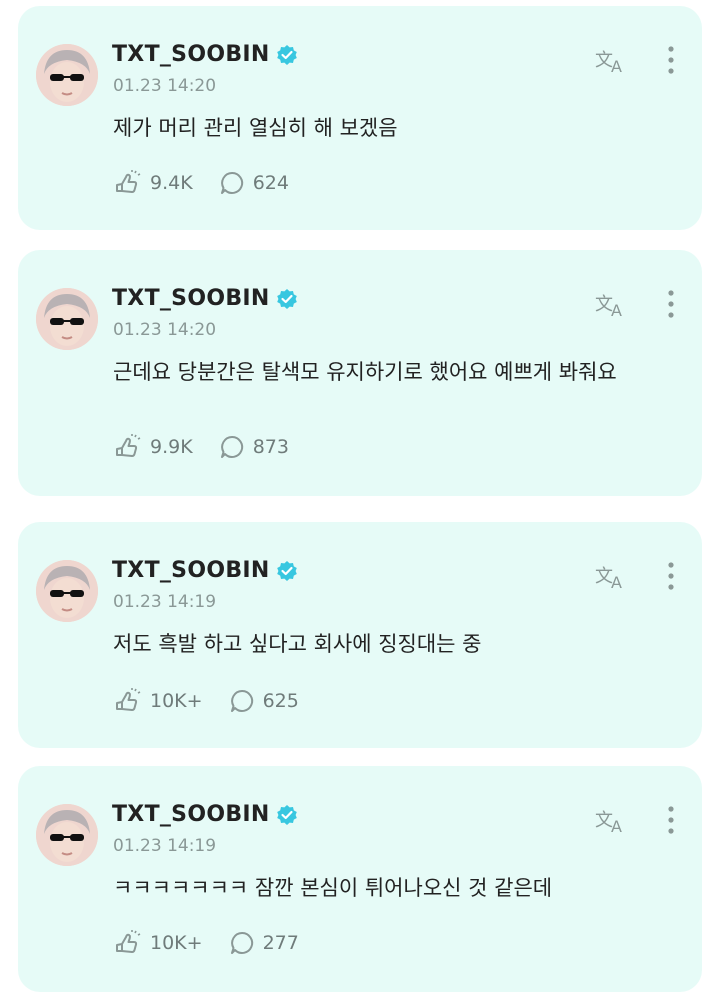  I want to click on post-stats: 10K+ 277, so click(219, 943).